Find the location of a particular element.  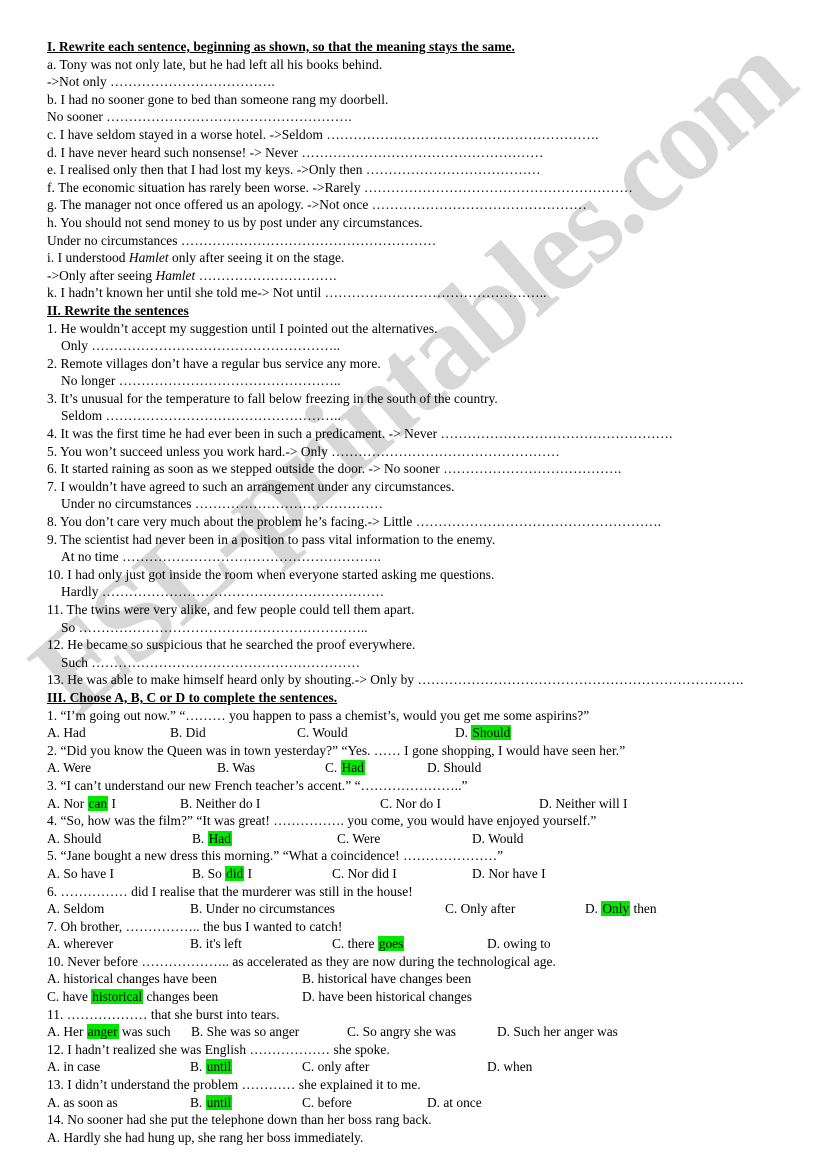

mcq-option-label: D. Would is located at coordinates (498, 838).